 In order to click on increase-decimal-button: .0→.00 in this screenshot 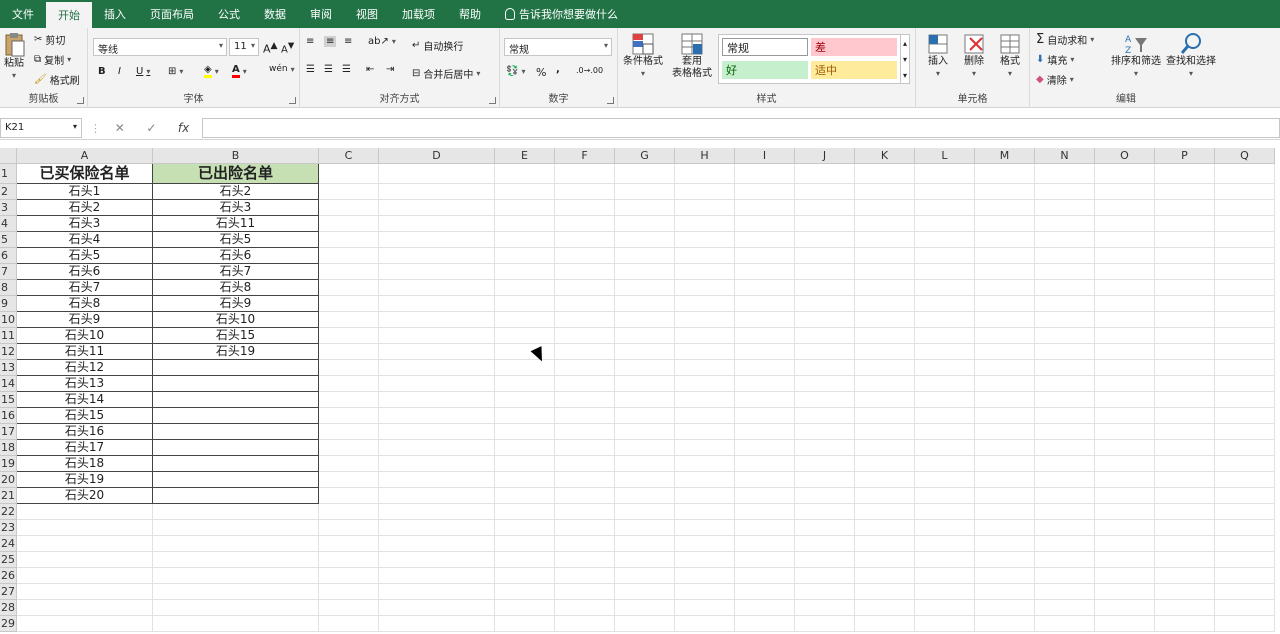, I will do `click(589, 70)`.